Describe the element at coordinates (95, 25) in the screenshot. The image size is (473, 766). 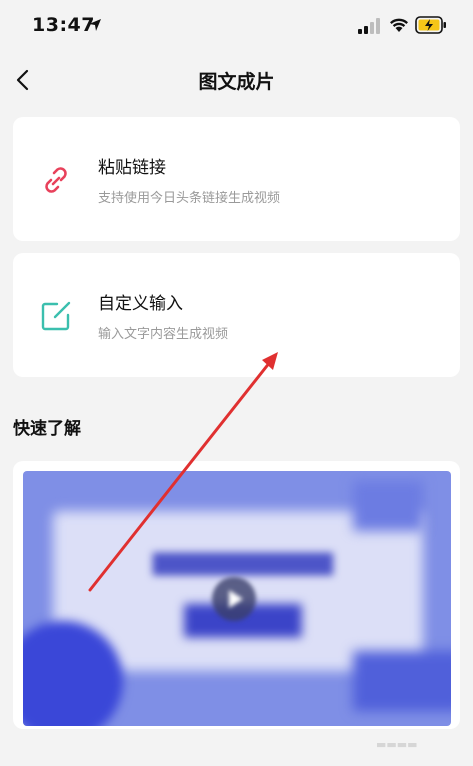
I see `location-arrow-icon` at that location.